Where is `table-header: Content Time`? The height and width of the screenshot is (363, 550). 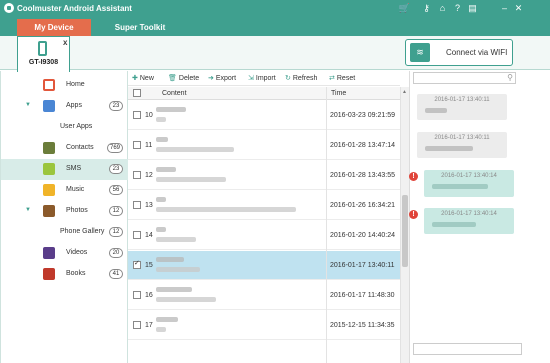
table-header: Content Time is located at coordinates (264, 93).